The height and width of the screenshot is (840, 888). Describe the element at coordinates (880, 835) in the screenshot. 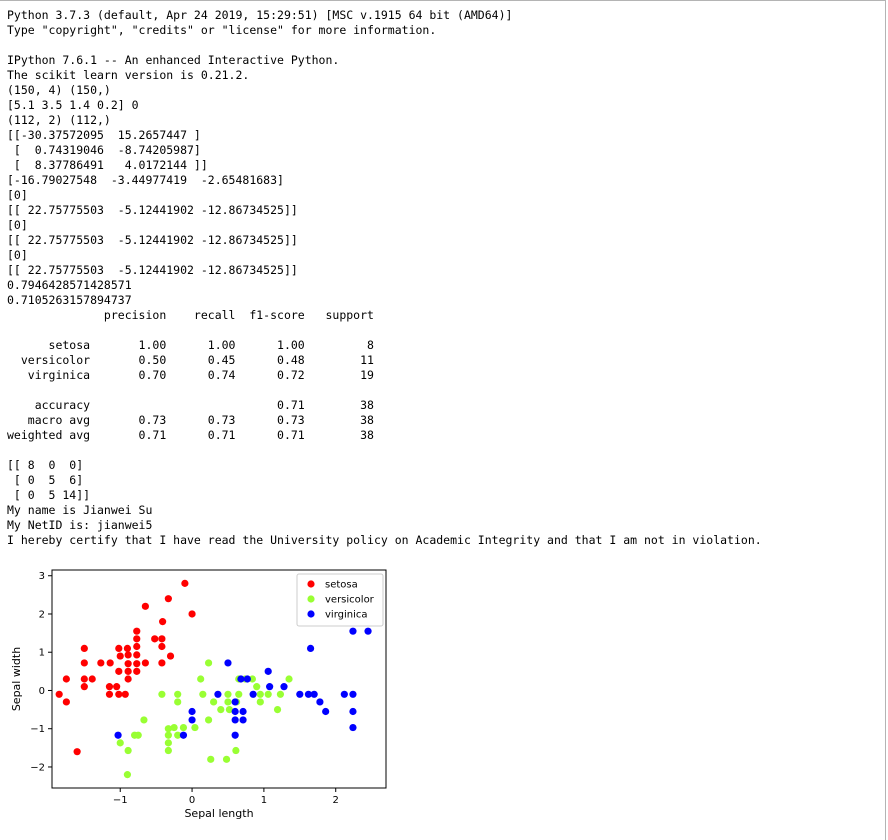

I see `resize-grip` at that location.